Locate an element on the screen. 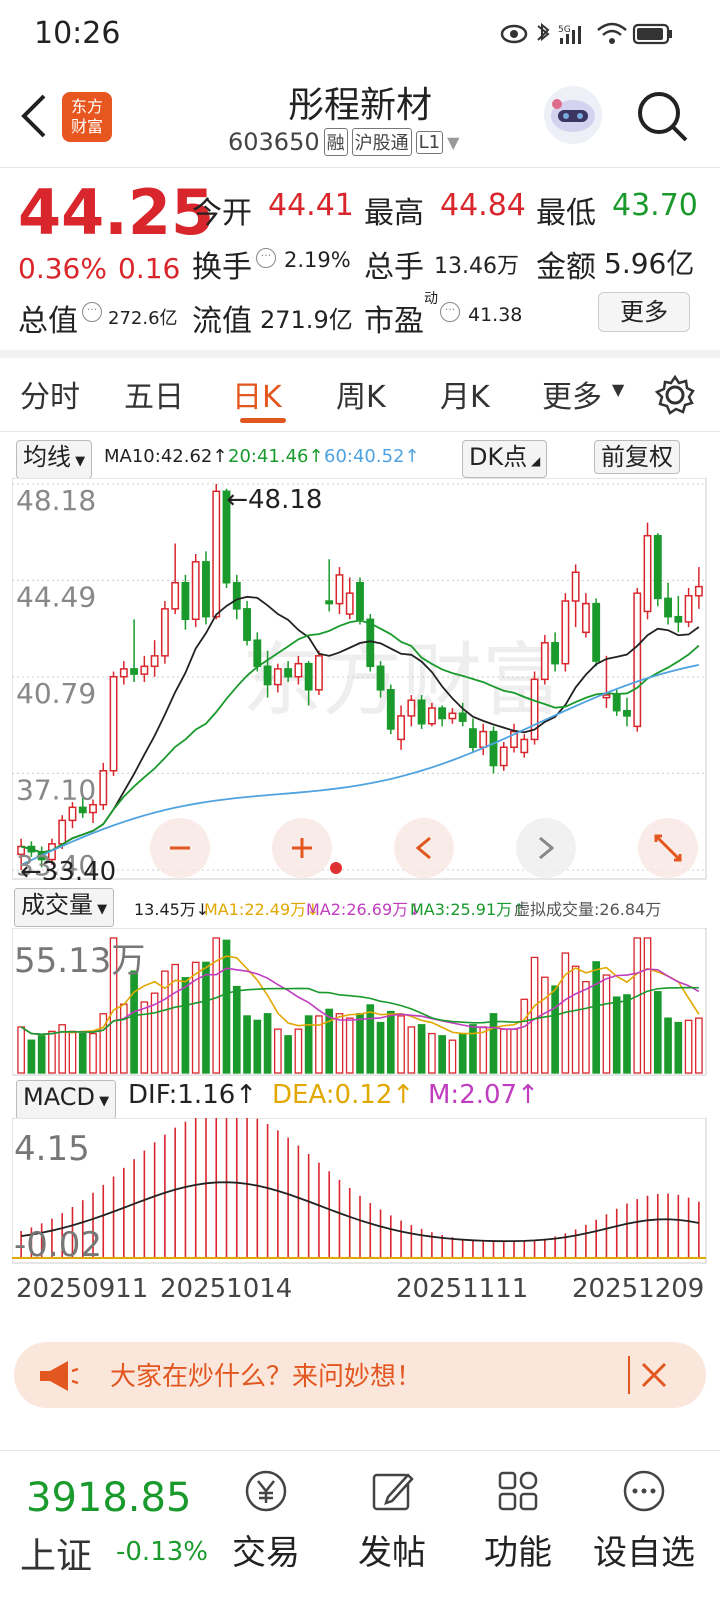  float-cap-value: 271.9亿 is located at coordinates (306, 320).